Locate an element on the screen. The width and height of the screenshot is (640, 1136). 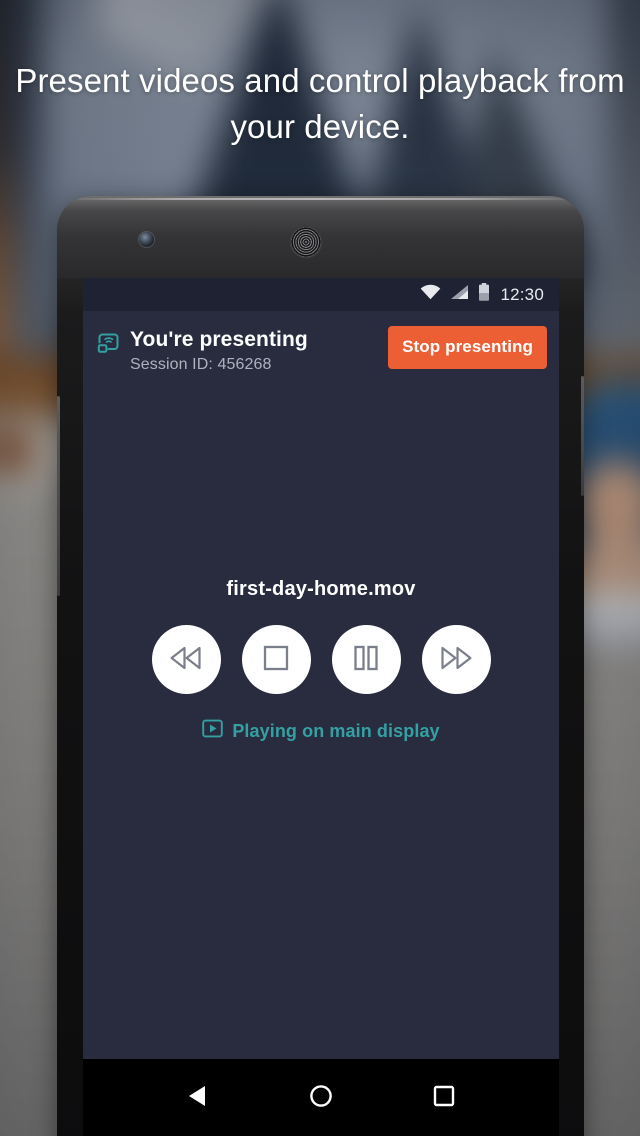
phone-top-bezel is located at coordinates (320, 237).